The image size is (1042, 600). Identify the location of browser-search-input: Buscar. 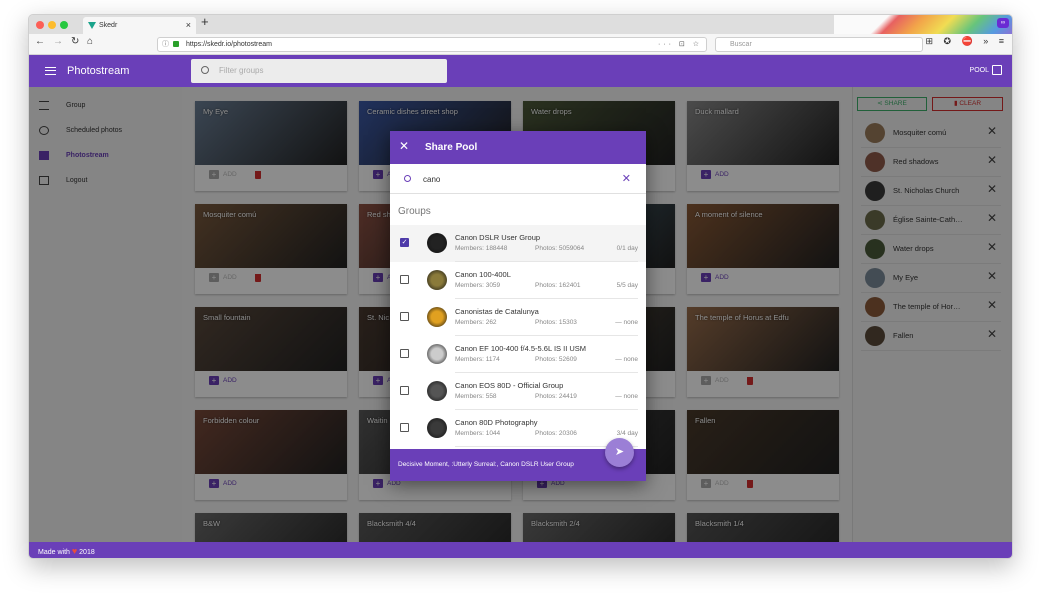
(819, 44).